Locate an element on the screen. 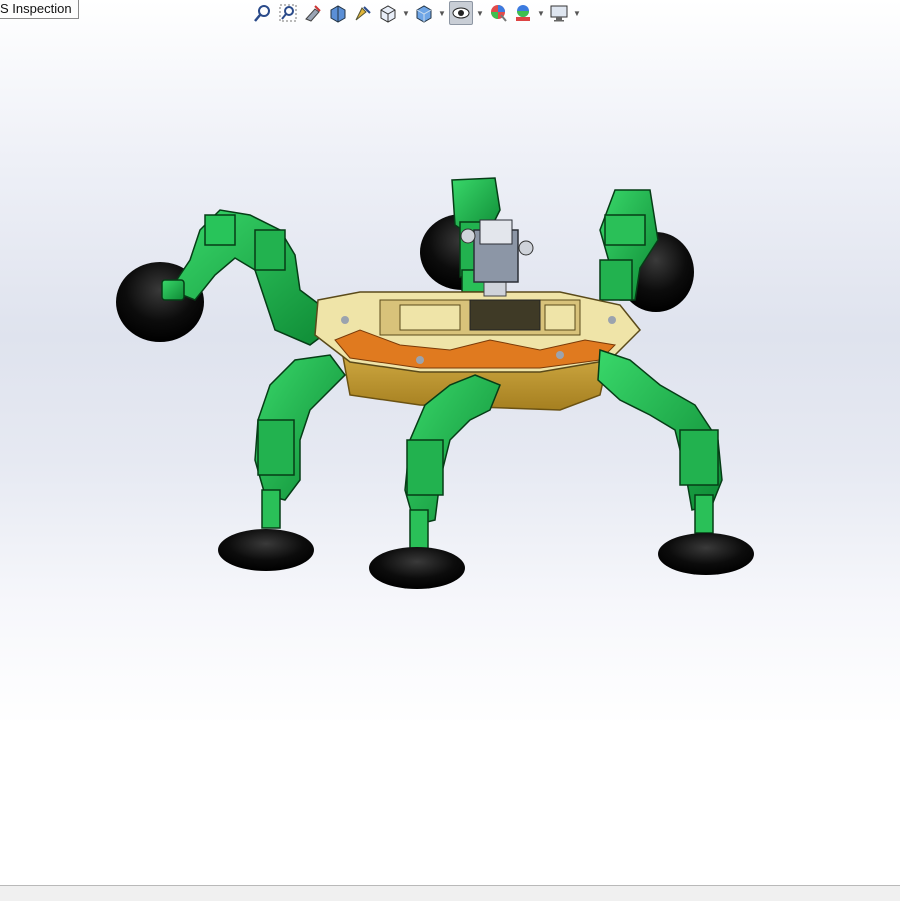  view-settings-icon is located at coordinates (559, 13).